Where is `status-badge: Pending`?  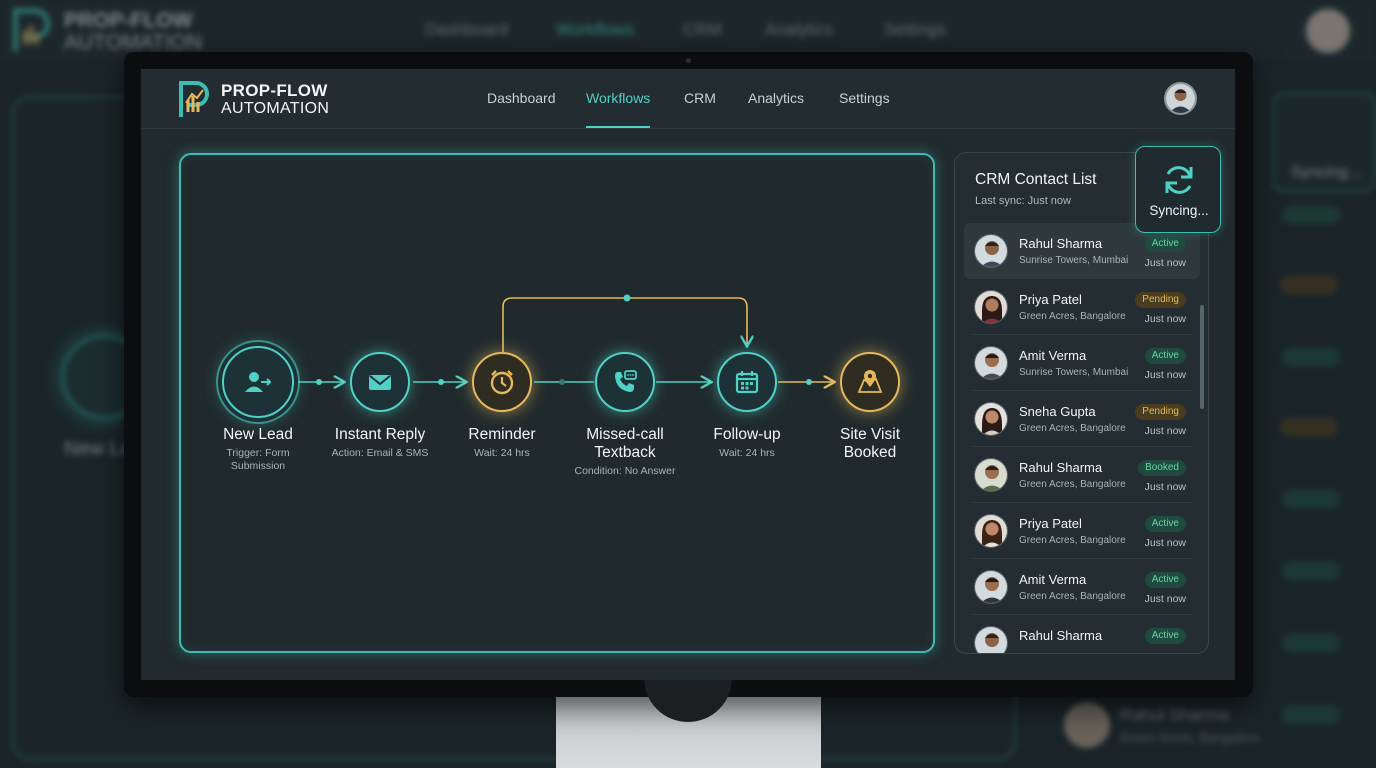
status-badge: Pending is located at coordinates (1160, 300).